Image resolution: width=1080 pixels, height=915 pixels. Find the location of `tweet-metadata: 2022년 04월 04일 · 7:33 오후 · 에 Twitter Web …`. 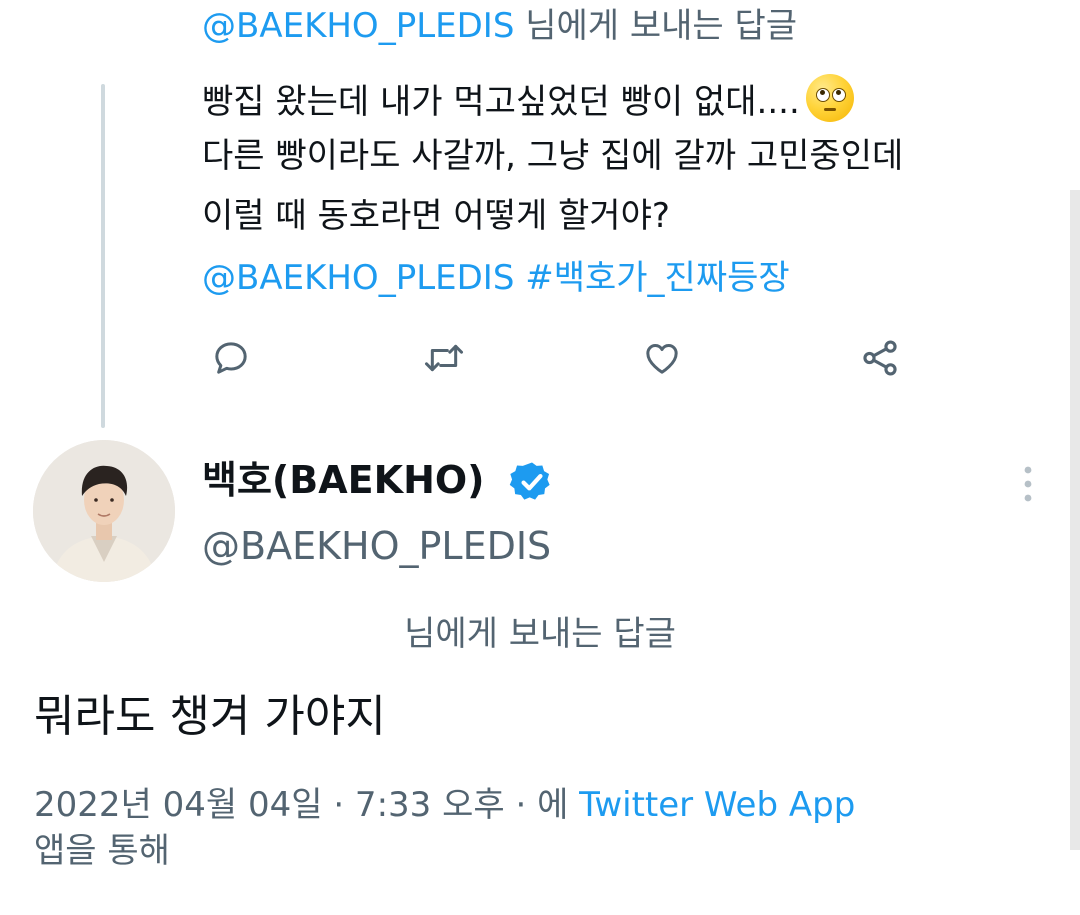

tweet-metadata: 2022년 04월 04일 · 7:33 오후 · 에 Twitter Web … is located at coordinates (444, 828).